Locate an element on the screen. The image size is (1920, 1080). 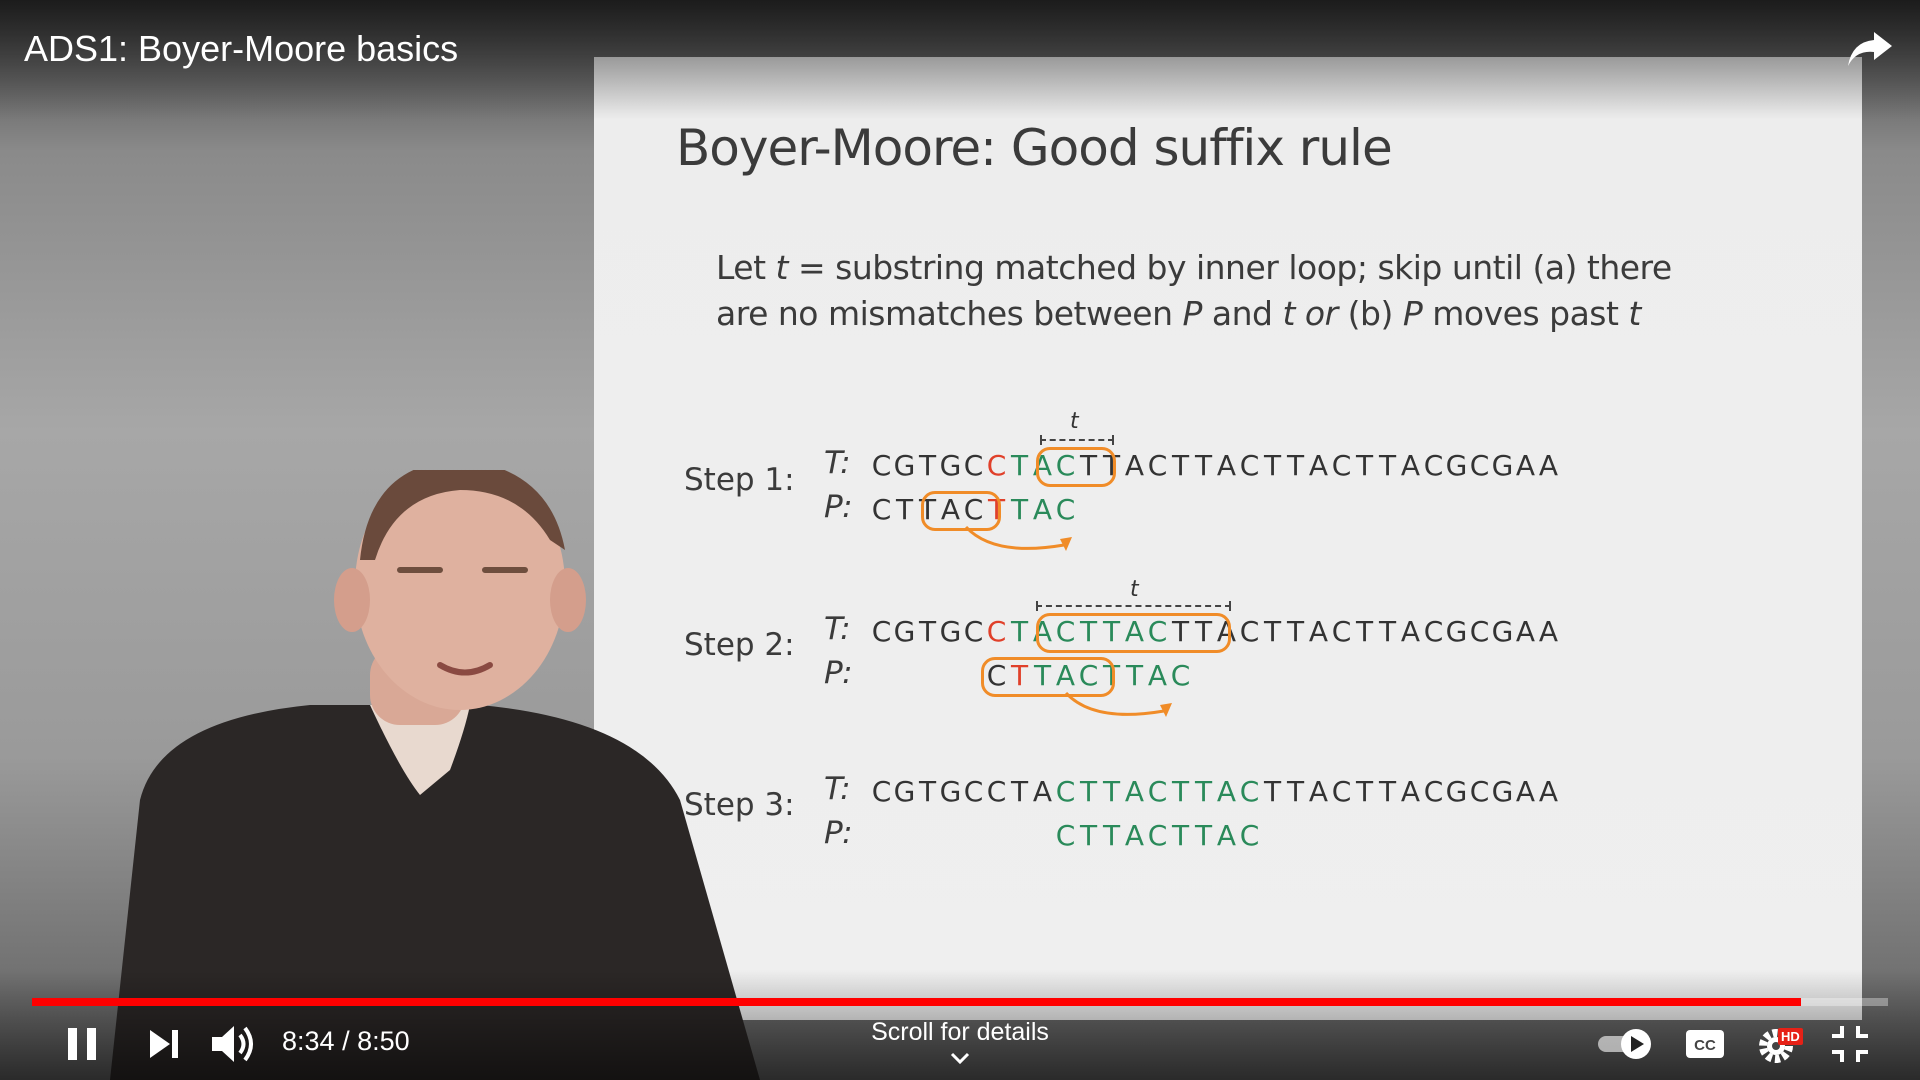
step-1-t-marker: t is located at coordinates (1074, 421).